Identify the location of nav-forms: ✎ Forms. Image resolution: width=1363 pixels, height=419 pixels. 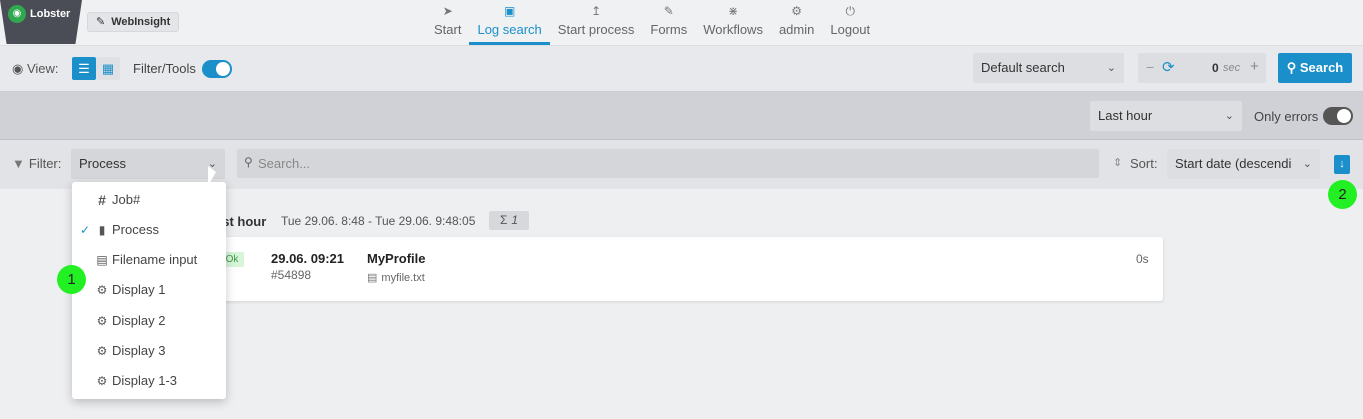
(668, 22).